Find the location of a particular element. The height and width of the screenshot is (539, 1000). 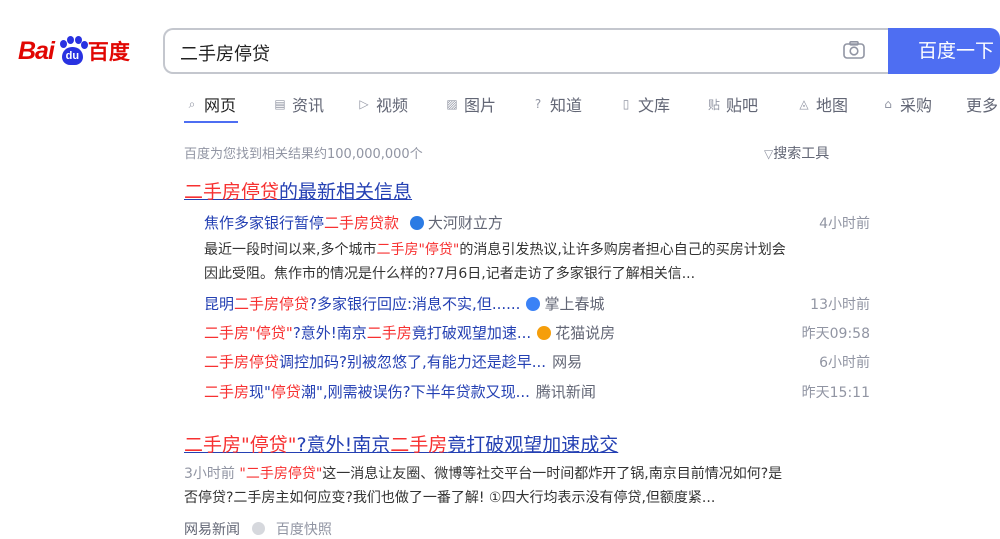

news-source: 腾讯新闻 is located at coordinates (565, 392).